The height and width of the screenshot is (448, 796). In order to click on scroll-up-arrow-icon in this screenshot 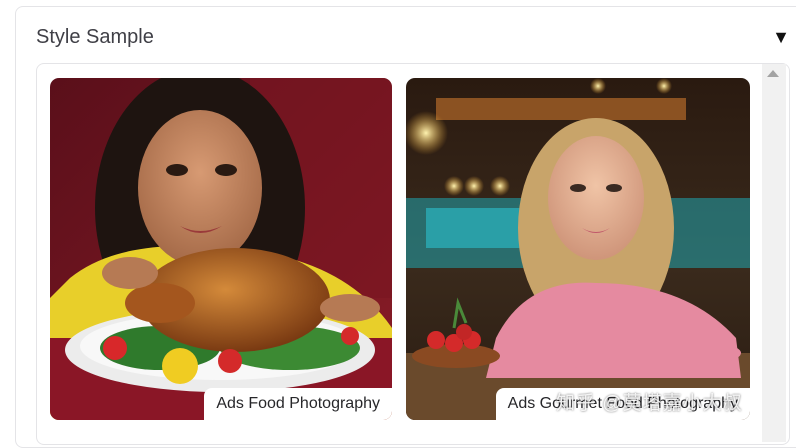, I will do `click(773, 73)`.